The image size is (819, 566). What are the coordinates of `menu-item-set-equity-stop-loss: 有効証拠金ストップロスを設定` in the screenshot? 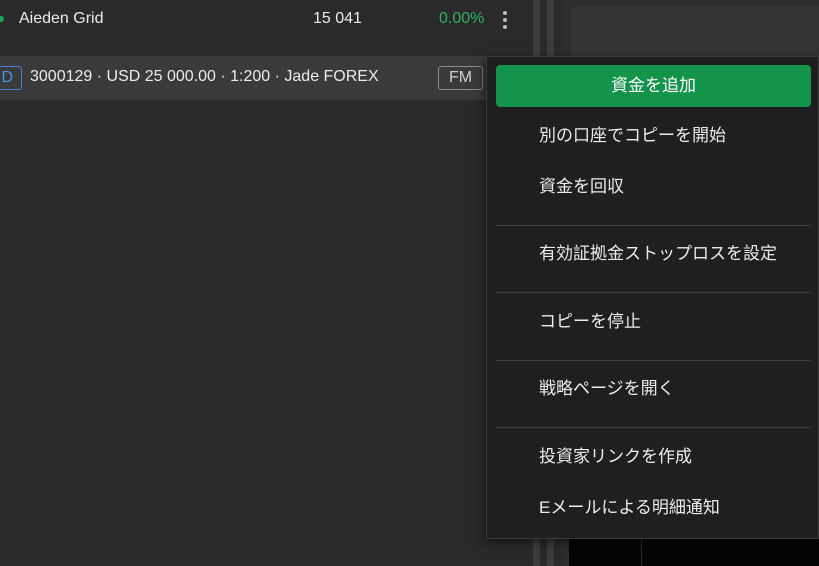 It's located at (652, 254).